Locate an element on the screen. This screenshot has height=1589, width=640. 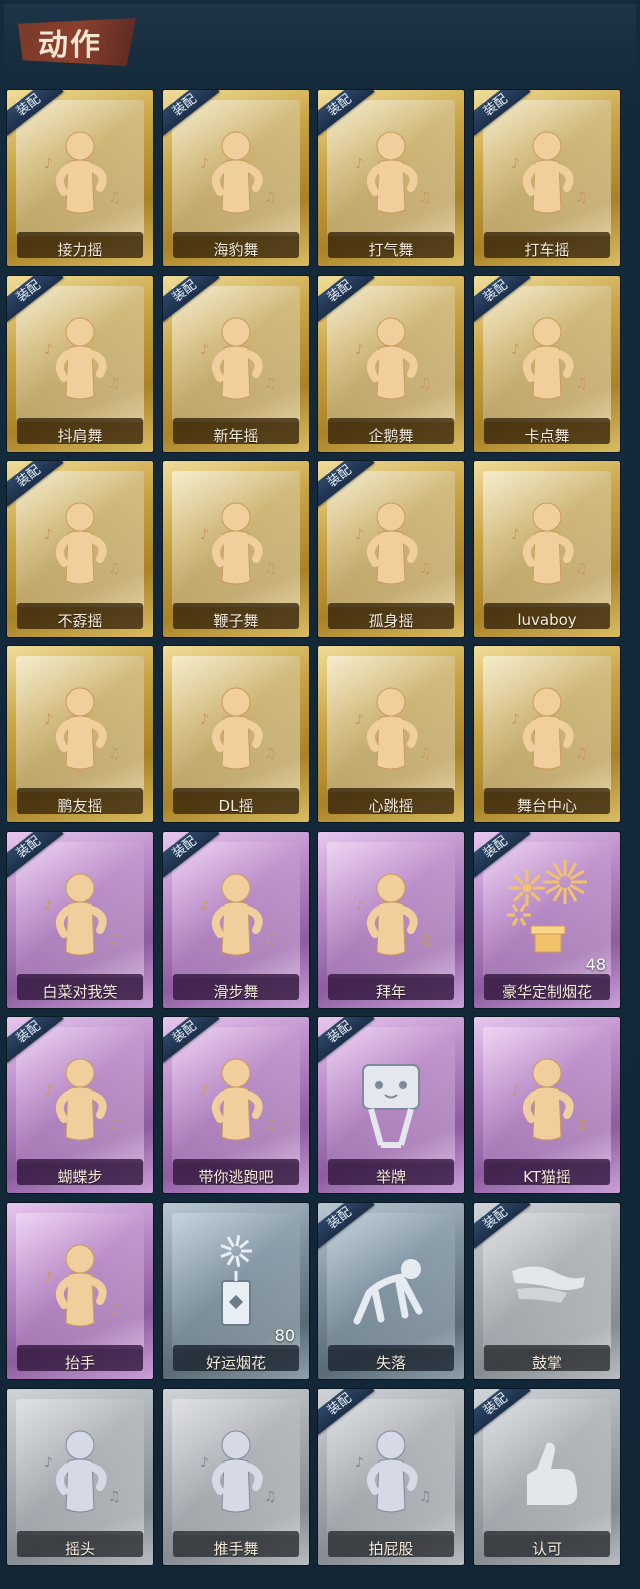
action-name: 蝴蝶步 is located at coordinates (80, 1176).